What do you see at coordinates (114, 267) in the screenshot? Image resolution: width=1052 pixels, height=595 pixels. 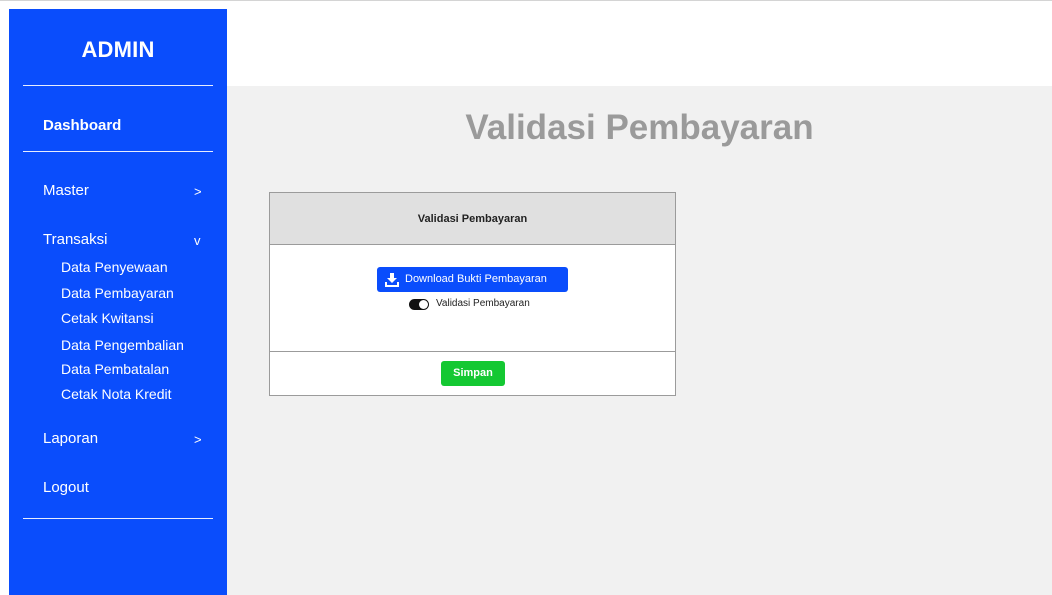 I see `sidebar-subitem-data-penyewaan: Data Penyewaan` at bounding box center [114, 267].